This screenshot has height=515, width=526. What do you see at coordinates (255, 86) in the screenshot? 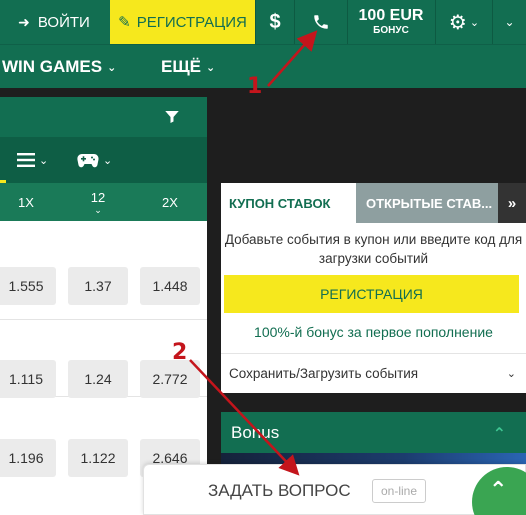
I see `annotation-label-1: 1` at bounding box center [255, 86].